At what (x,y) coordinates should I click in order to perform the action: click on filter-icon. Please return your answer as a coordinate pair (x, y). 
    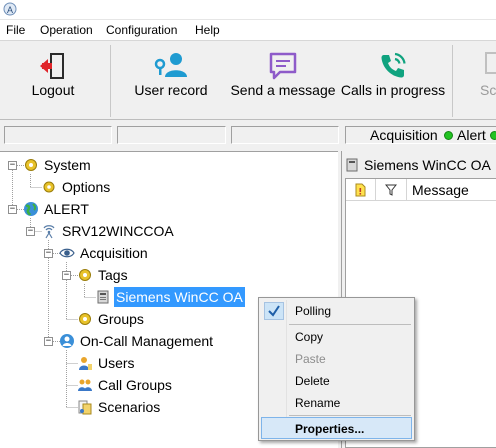
    Looking at the image, I should click on (391, 190).